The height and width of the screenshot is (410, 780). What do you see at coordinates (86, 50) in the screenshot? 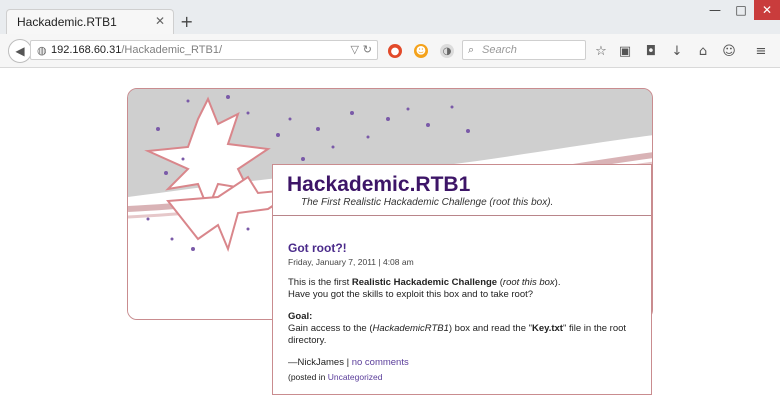
I see `url-host: 192.168.60.31` at bounding box center [86, 50].